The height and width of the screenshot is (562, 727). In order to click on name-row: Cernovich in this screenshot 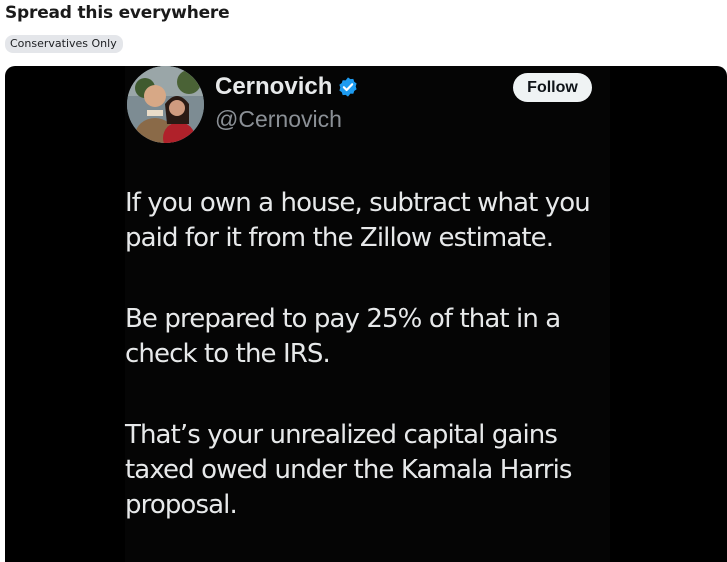, I will do `click(287, 87)`.